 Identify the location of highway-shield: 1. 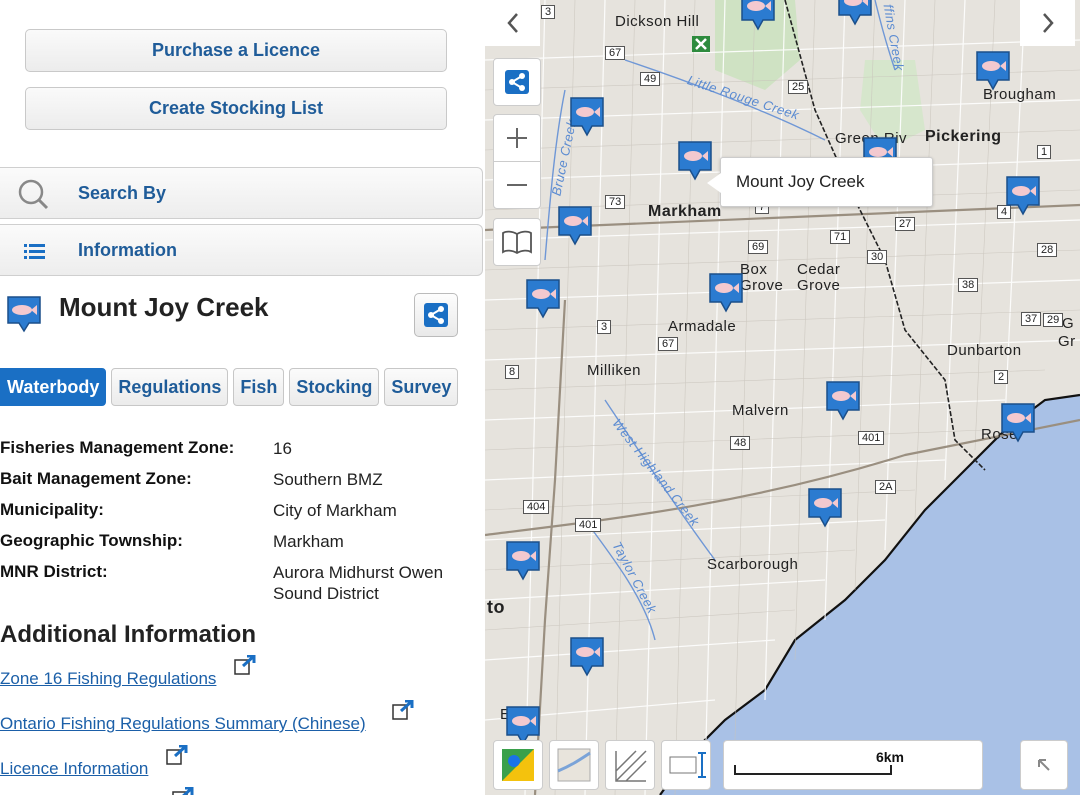
(1044, 152).